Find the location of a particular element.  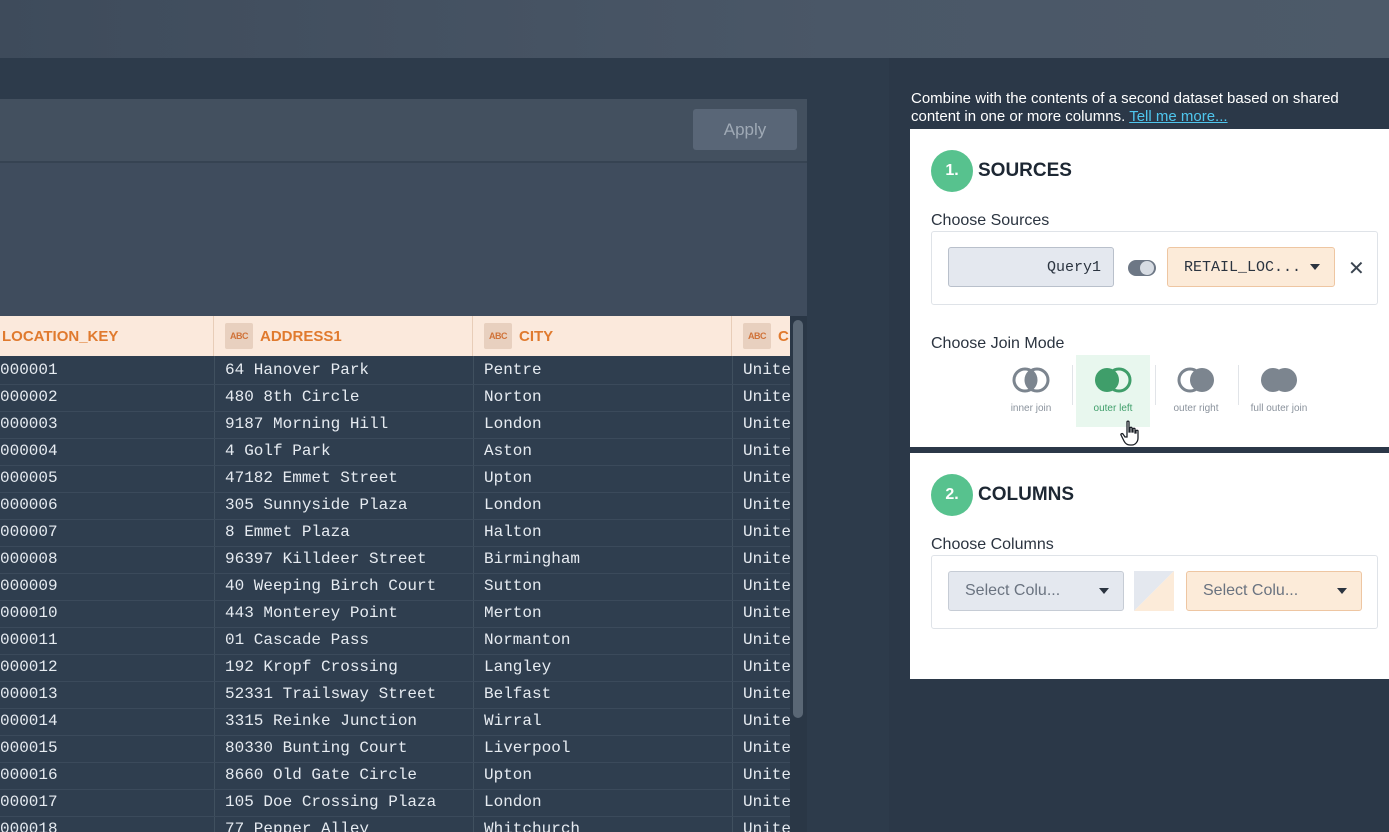

table-row: 000017 105 Doe Crossing Plaza London Unite is located at coordinates (395, 803).